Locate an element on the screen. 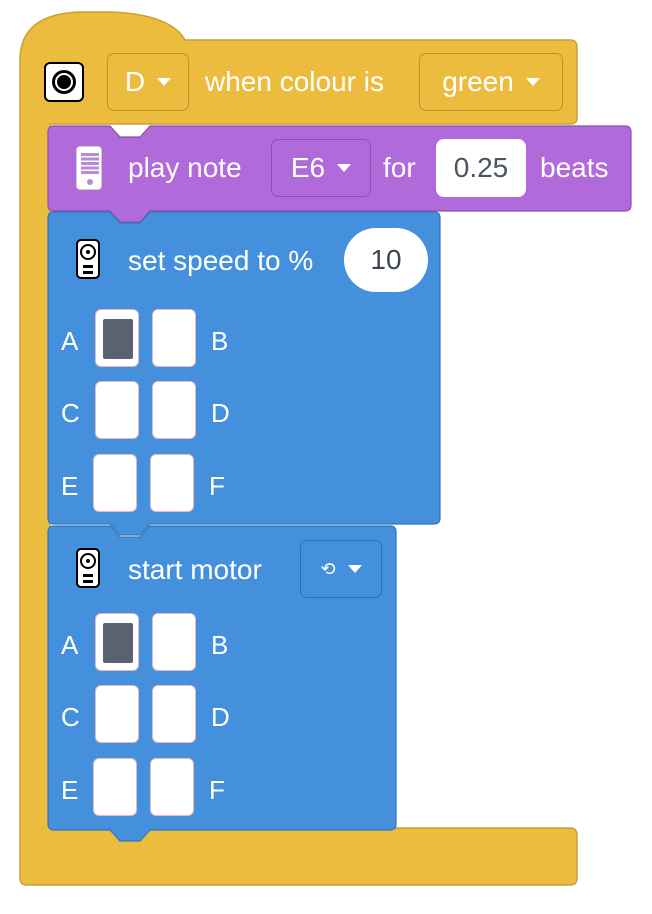 The image size is (652, 914). set-speed-label: set speed to % is located at coordinates (221, 260).